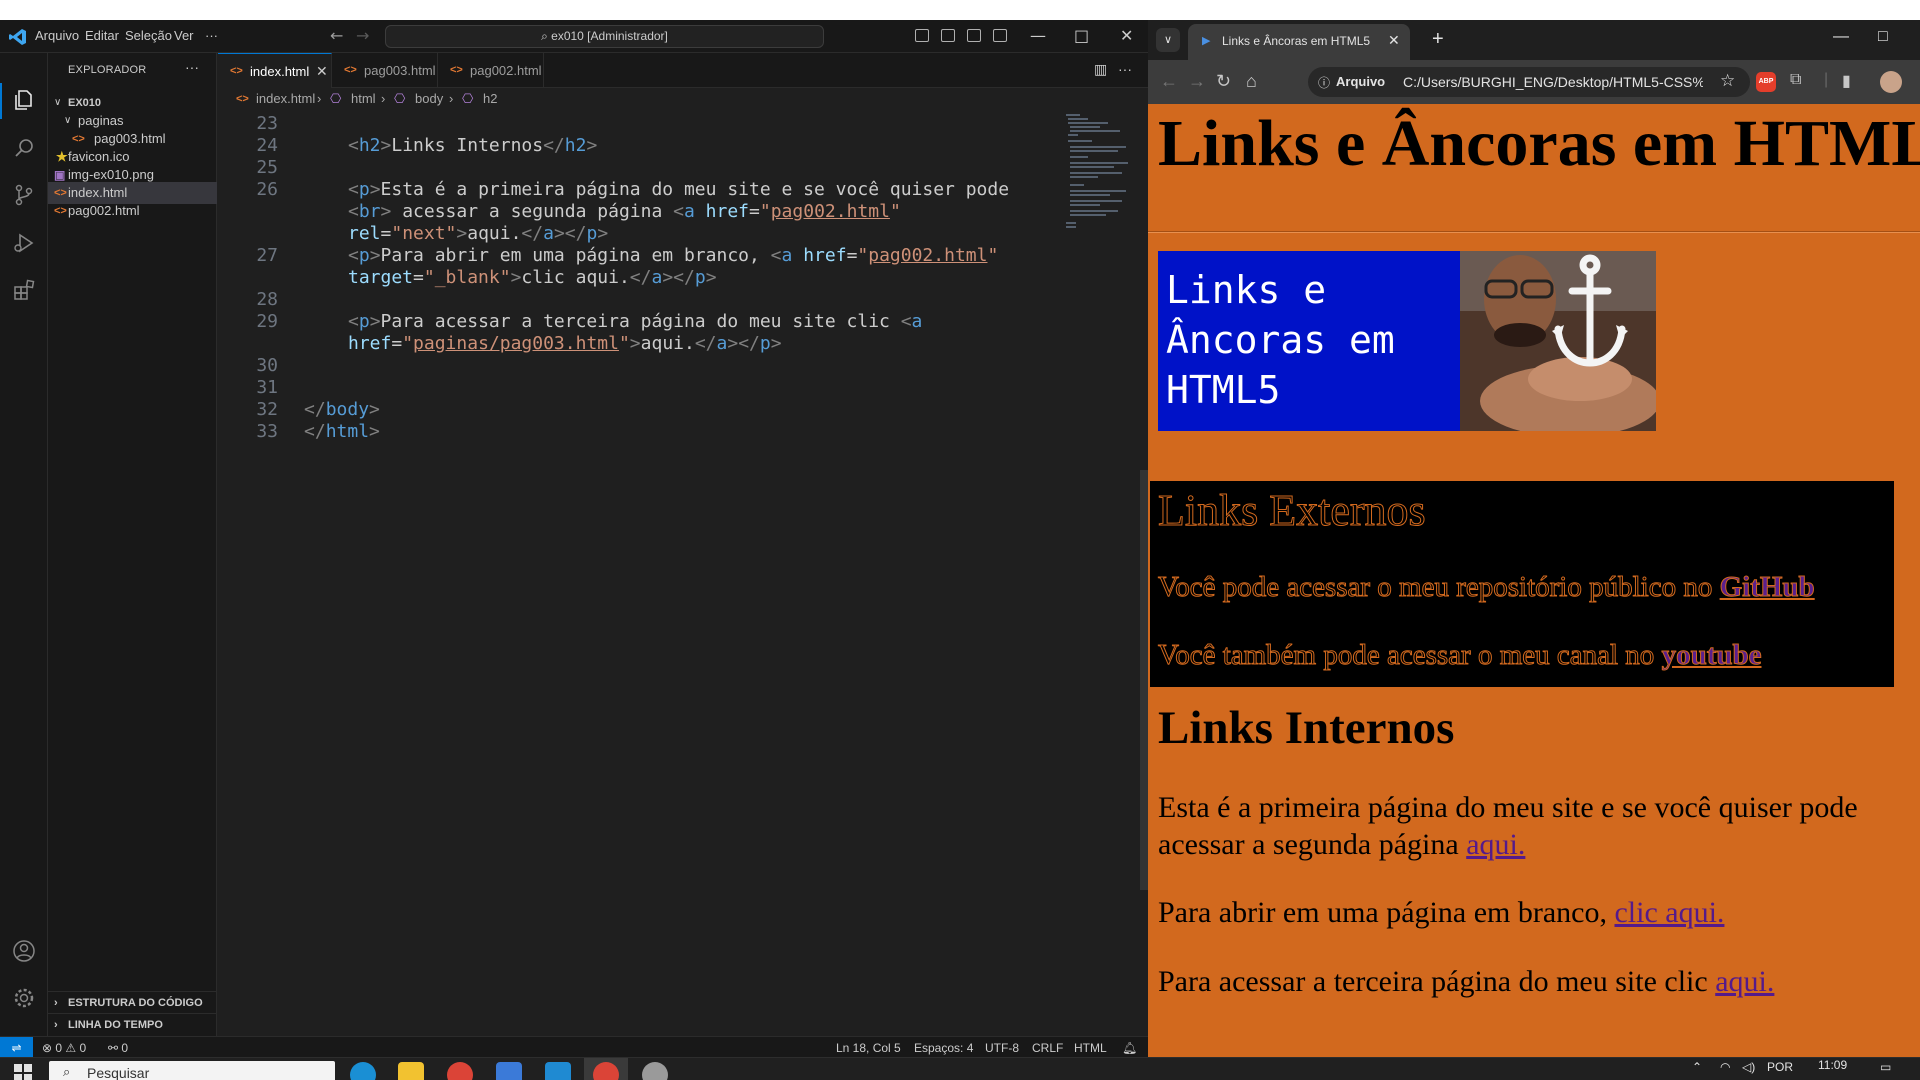 This screenshot has height=1080, width=1920. What do you see at coordinates (558, 1071) in the screenshot?
I see `vscode-taskbar-icon` at bounding box center [558, 1071].